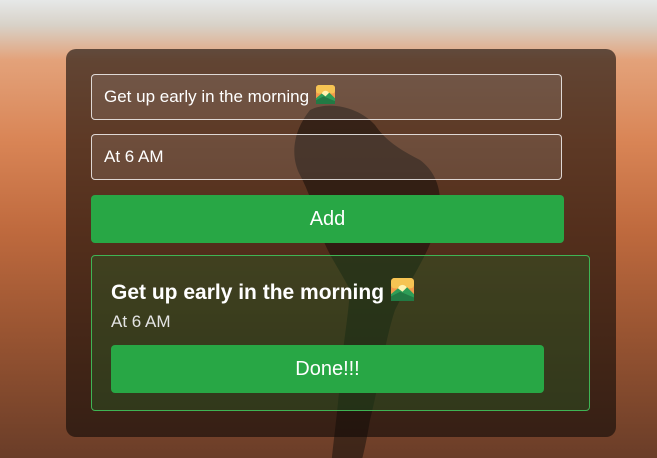 This screenshot has width=657, height=458. What do you see at coordinates (134, 156) in the screenshot?
I see `task-time-input-text: At 6 AM` at bounding box center [134, 156].